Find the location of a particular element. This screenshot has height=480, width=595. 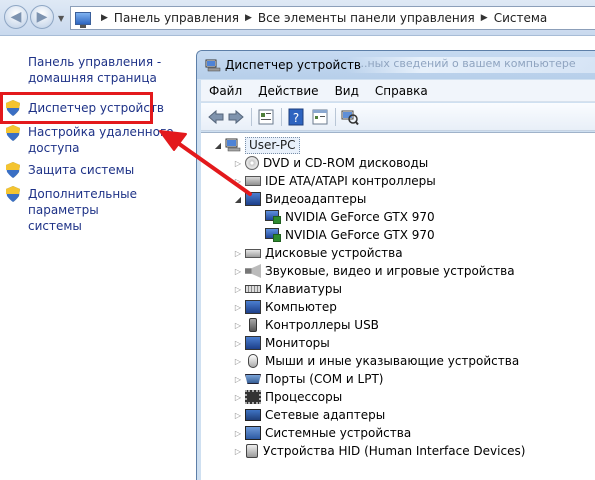

back-arrow-icon is located at coordinates (216, 117).